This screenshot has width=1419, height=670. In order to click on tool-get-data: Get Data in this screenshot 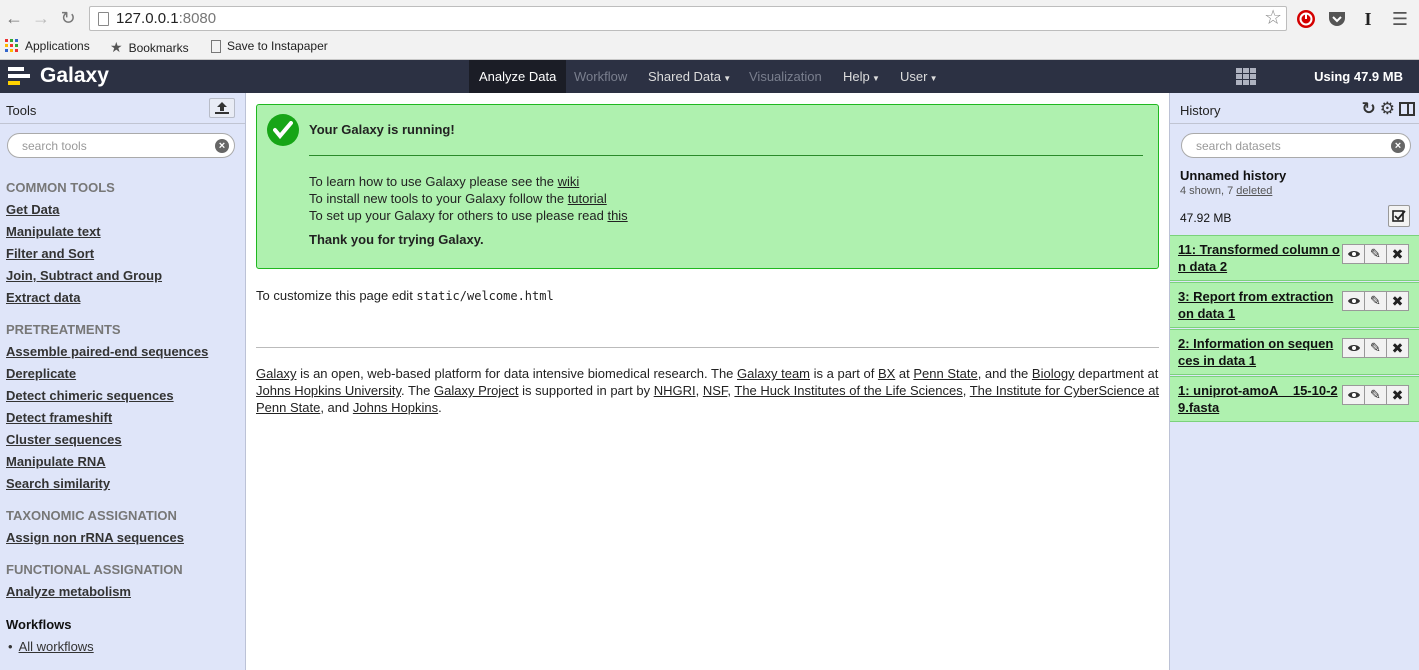, I will do `click(32, 209)`.